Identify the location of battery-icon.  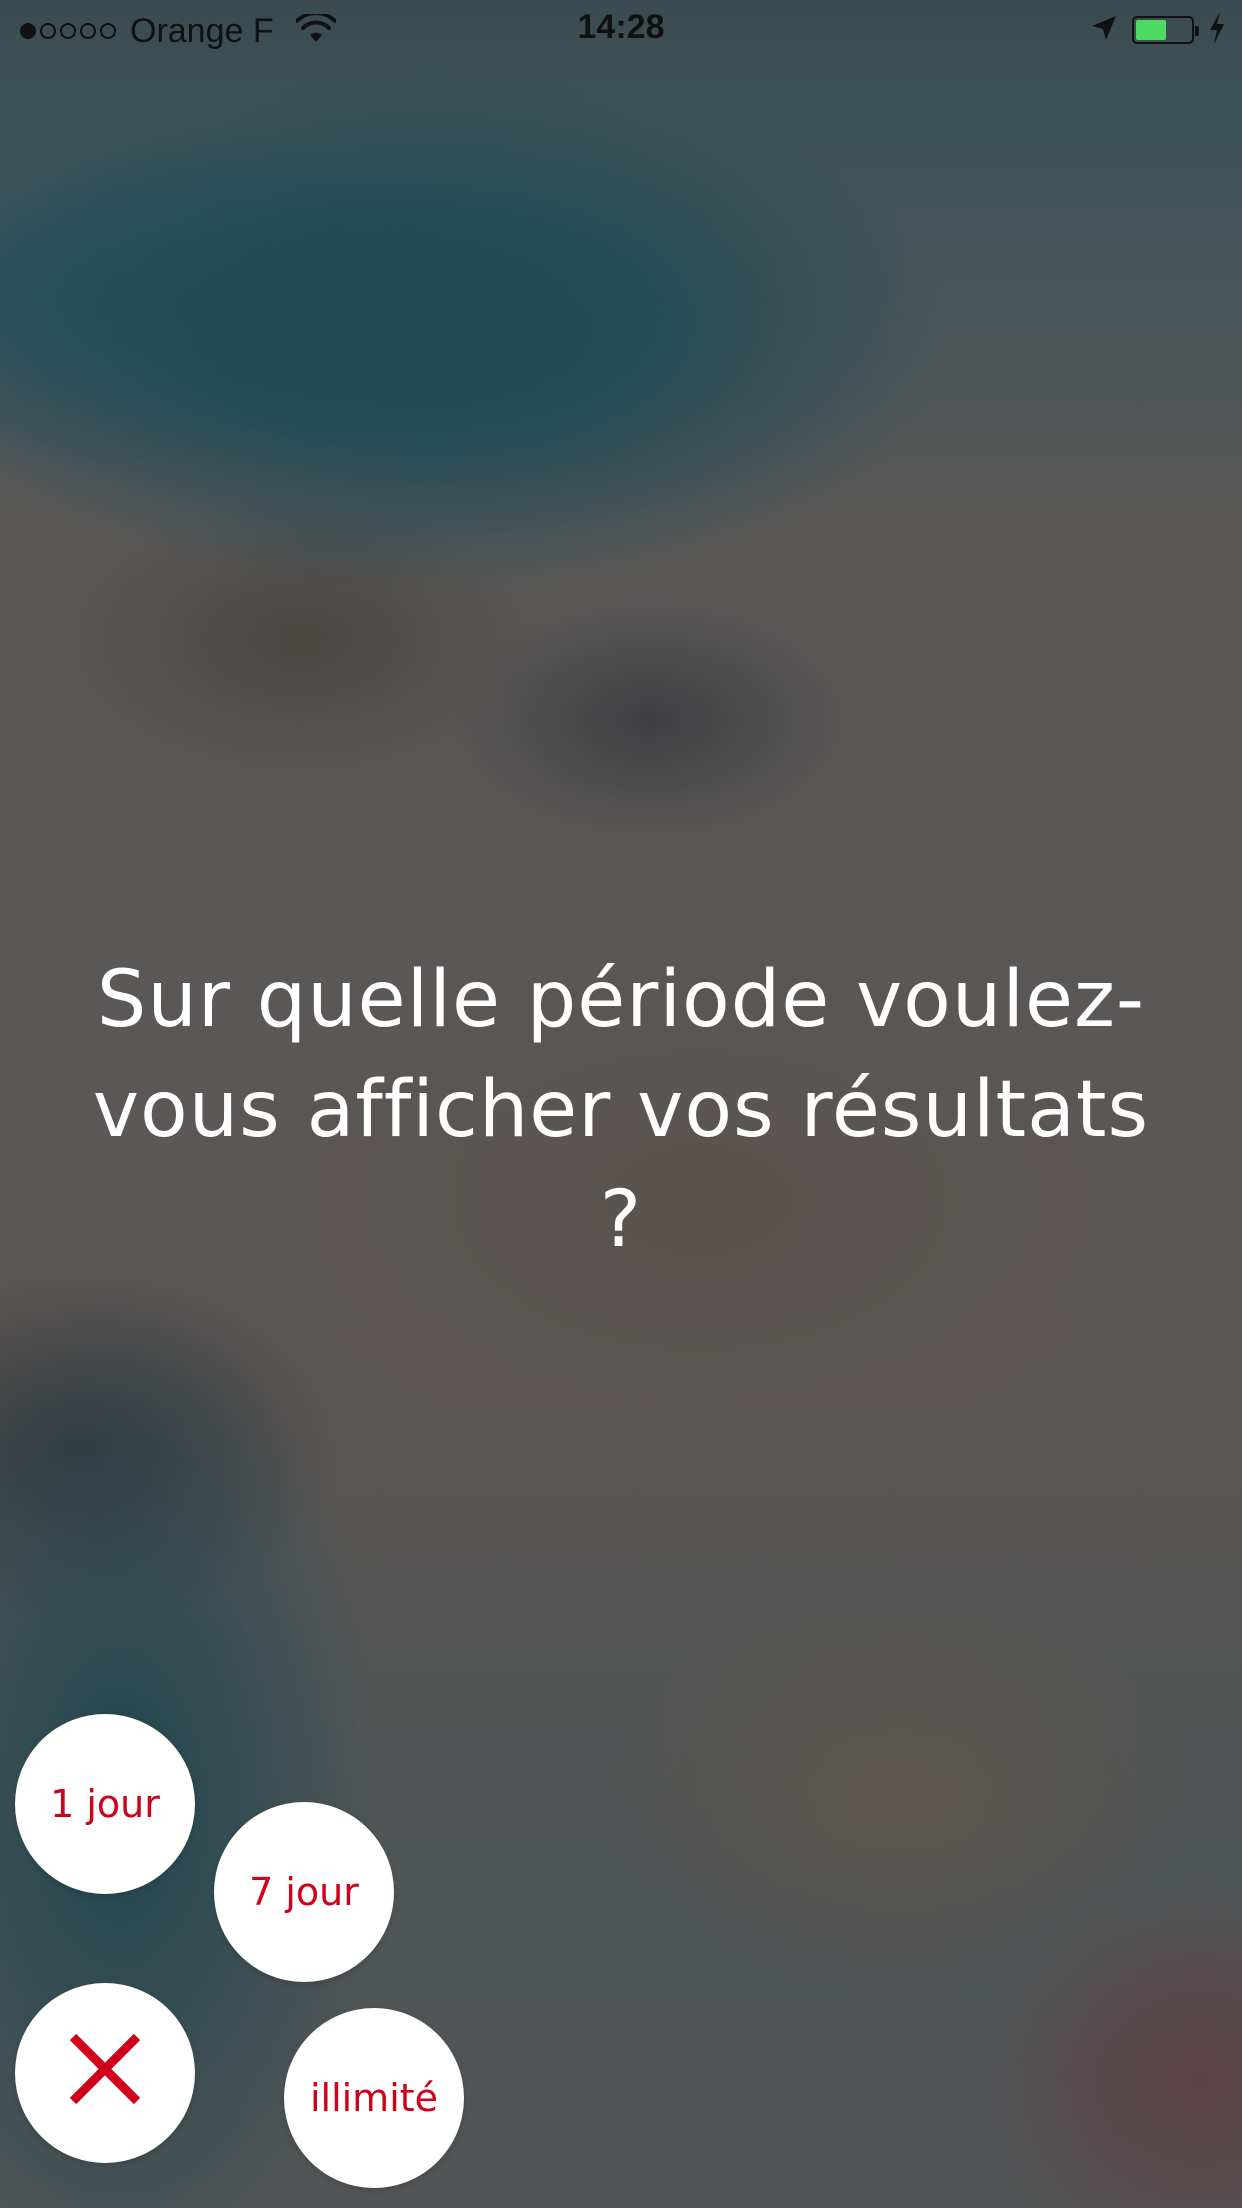
(1165, 30).